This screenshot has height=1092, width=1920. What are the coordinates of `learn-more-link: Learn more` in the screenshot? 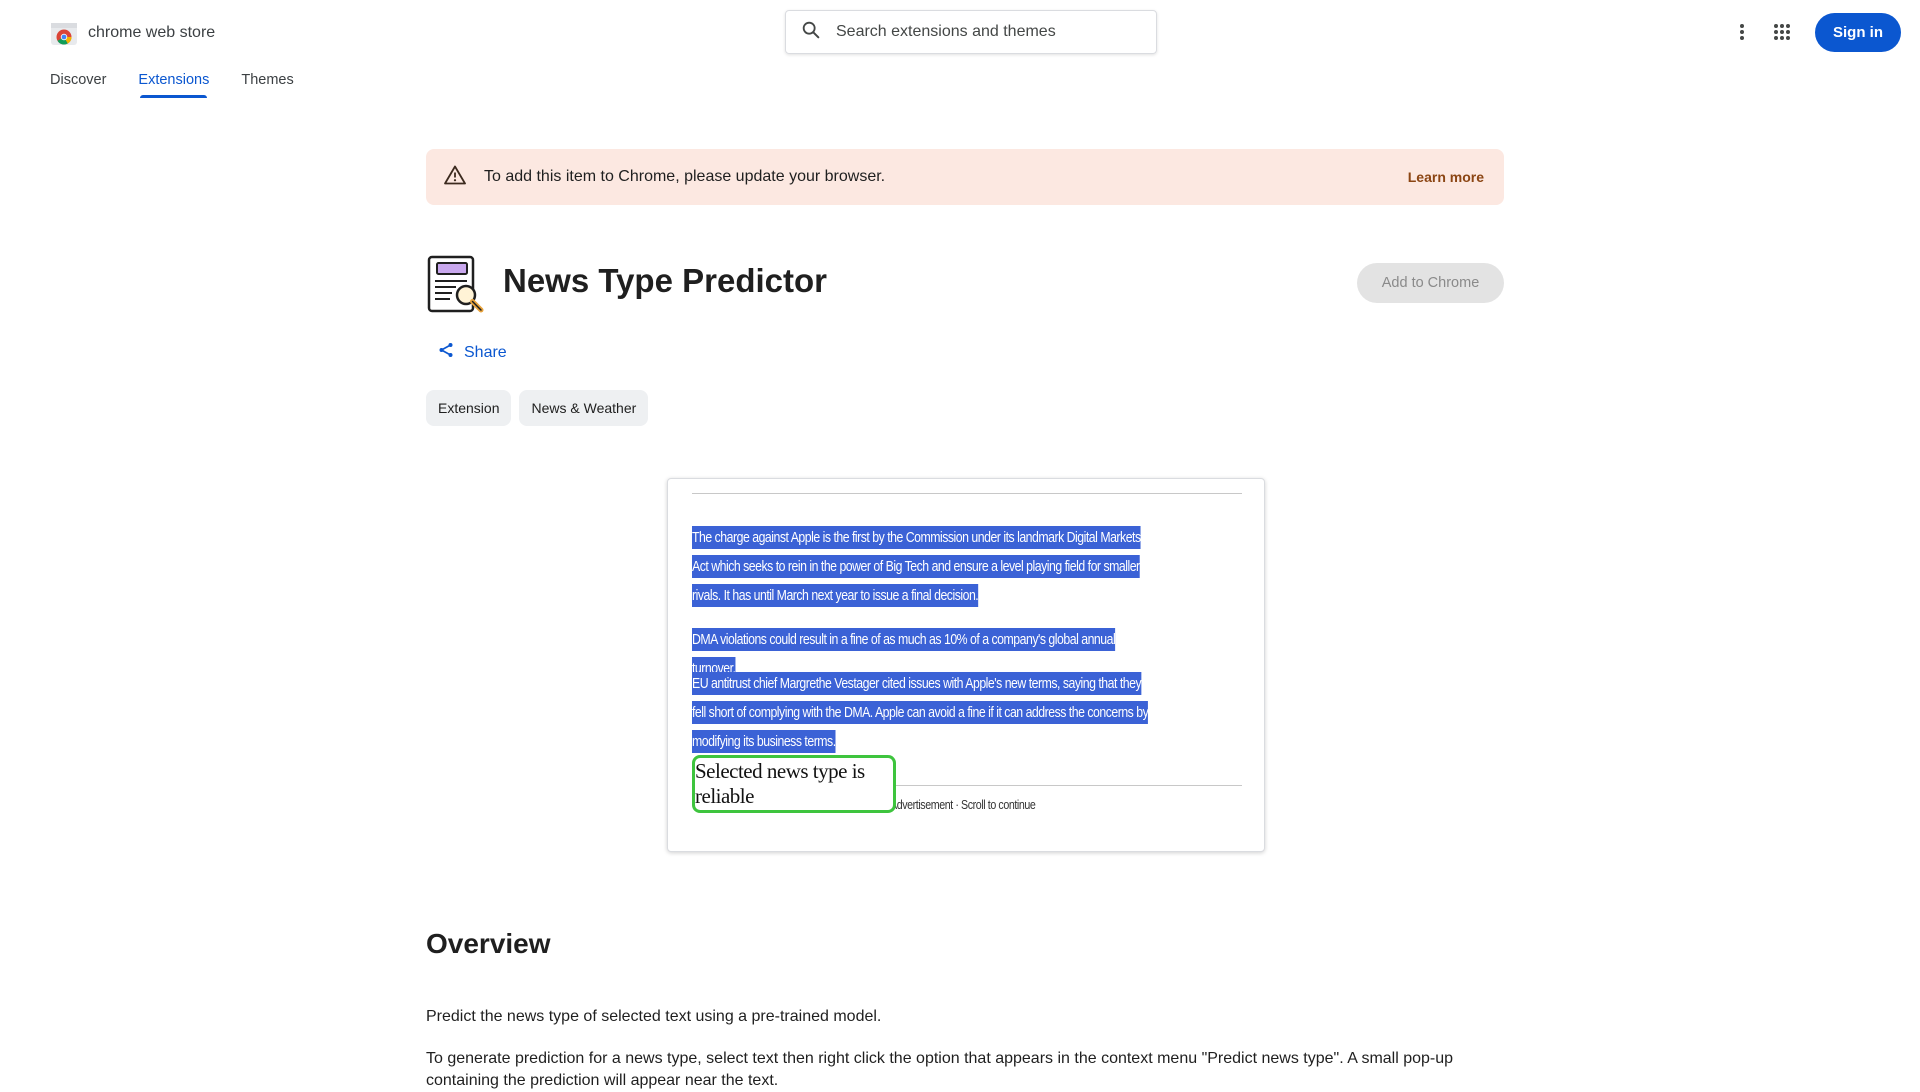 It's located at (1446, 177).